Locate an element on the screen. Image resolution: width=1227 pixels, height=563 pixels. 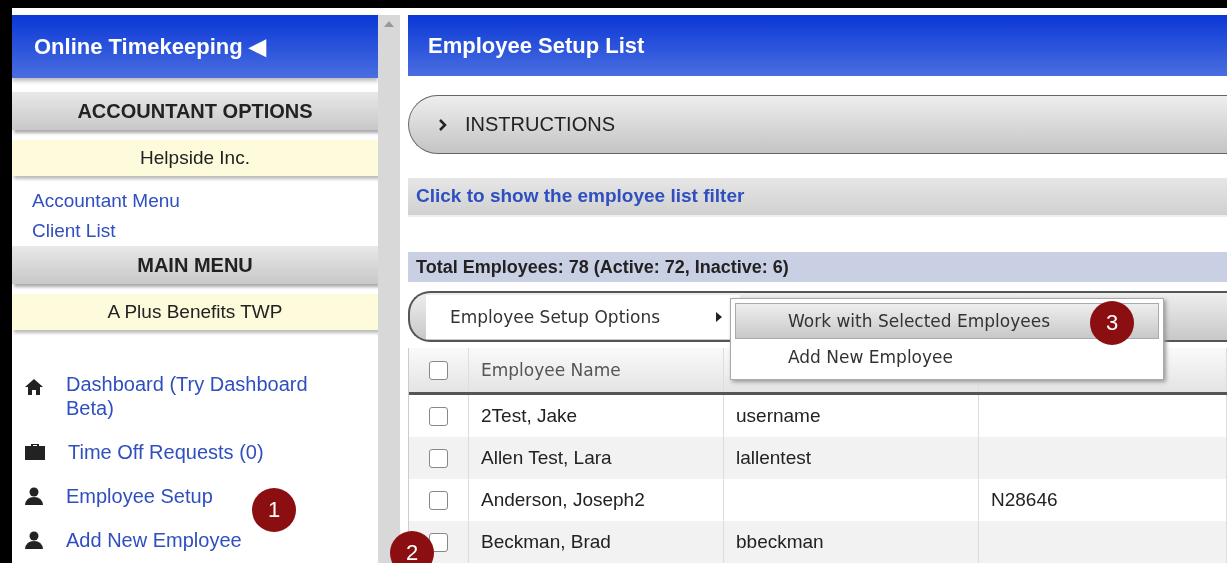
instructions-toggle: INSTRUCTIONS is located at coordinates (817, 124).